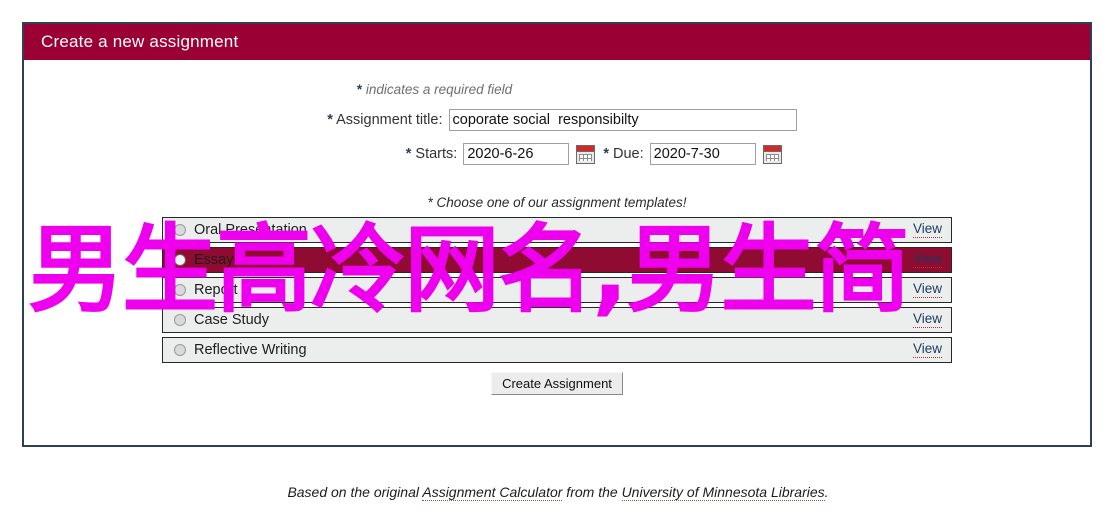  What do you see at coordinates (408, 154) in the screenshot?
I see `required-marker-starts: *` at bounding box center [408, 154].